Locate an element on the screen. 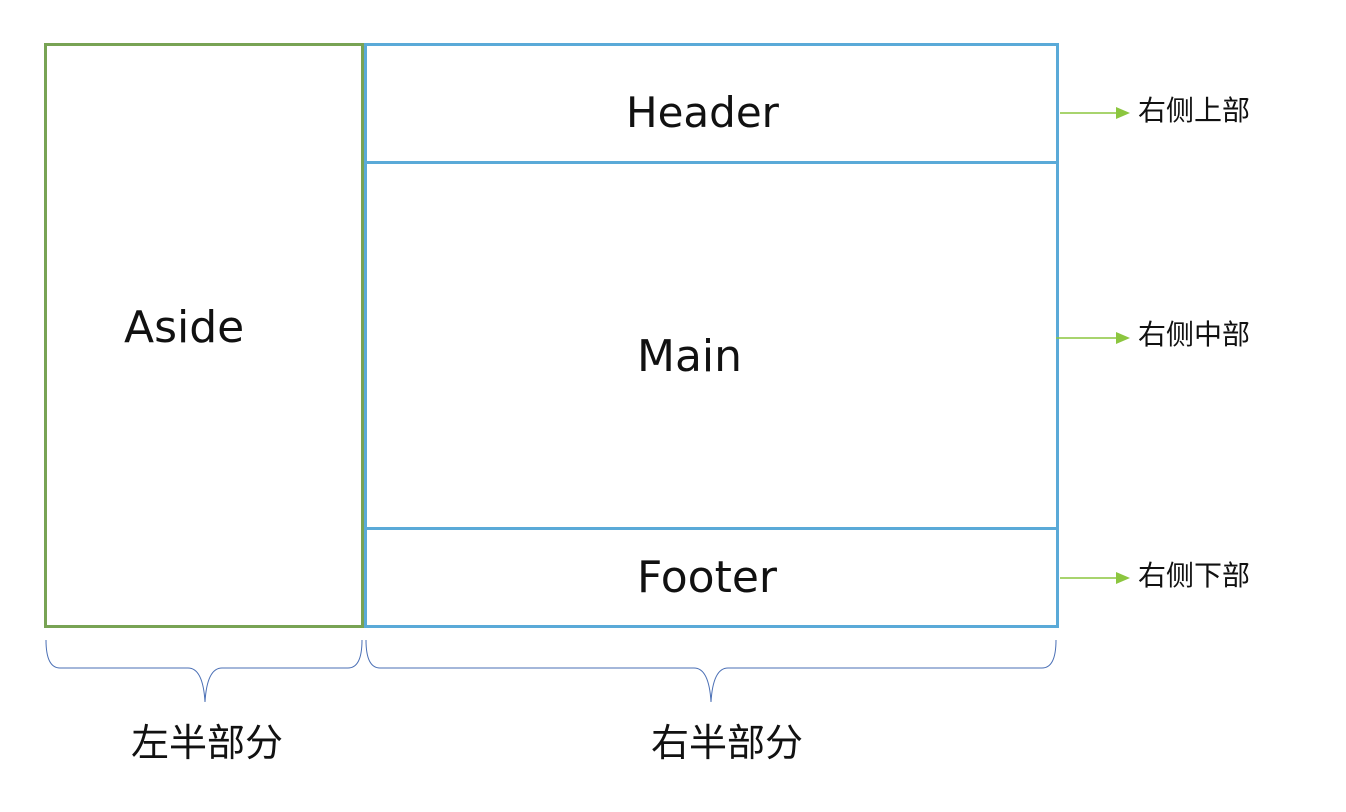 The image size is (1346, 812). note-right-bottom: 右侧下部 is located at coordinates (1194, 575).